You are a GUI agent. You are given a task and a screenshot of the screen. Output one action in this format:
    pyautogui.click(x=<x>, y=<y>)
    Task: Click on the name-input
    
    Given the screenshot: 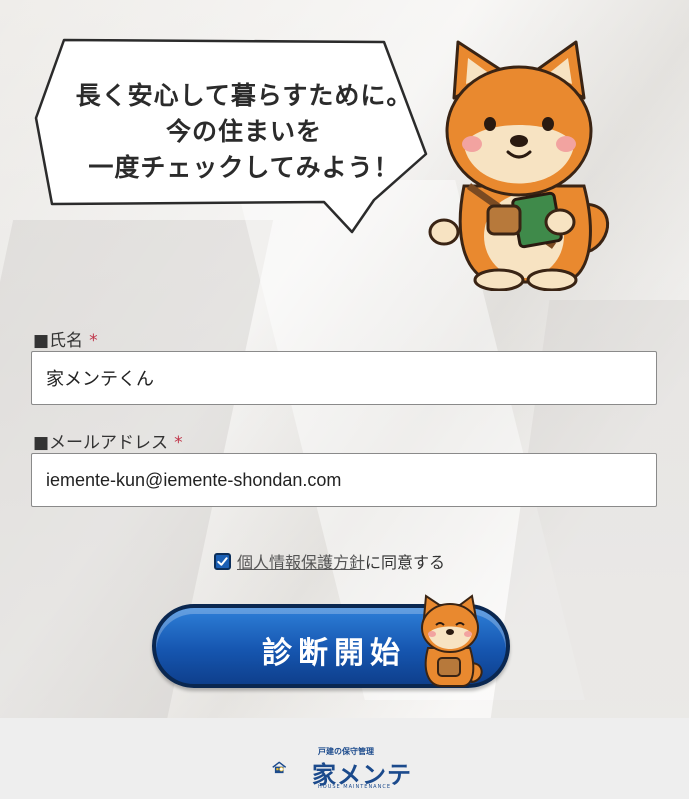 What is the action you would take?
    pyautogui.click(x=344, y=378)
    